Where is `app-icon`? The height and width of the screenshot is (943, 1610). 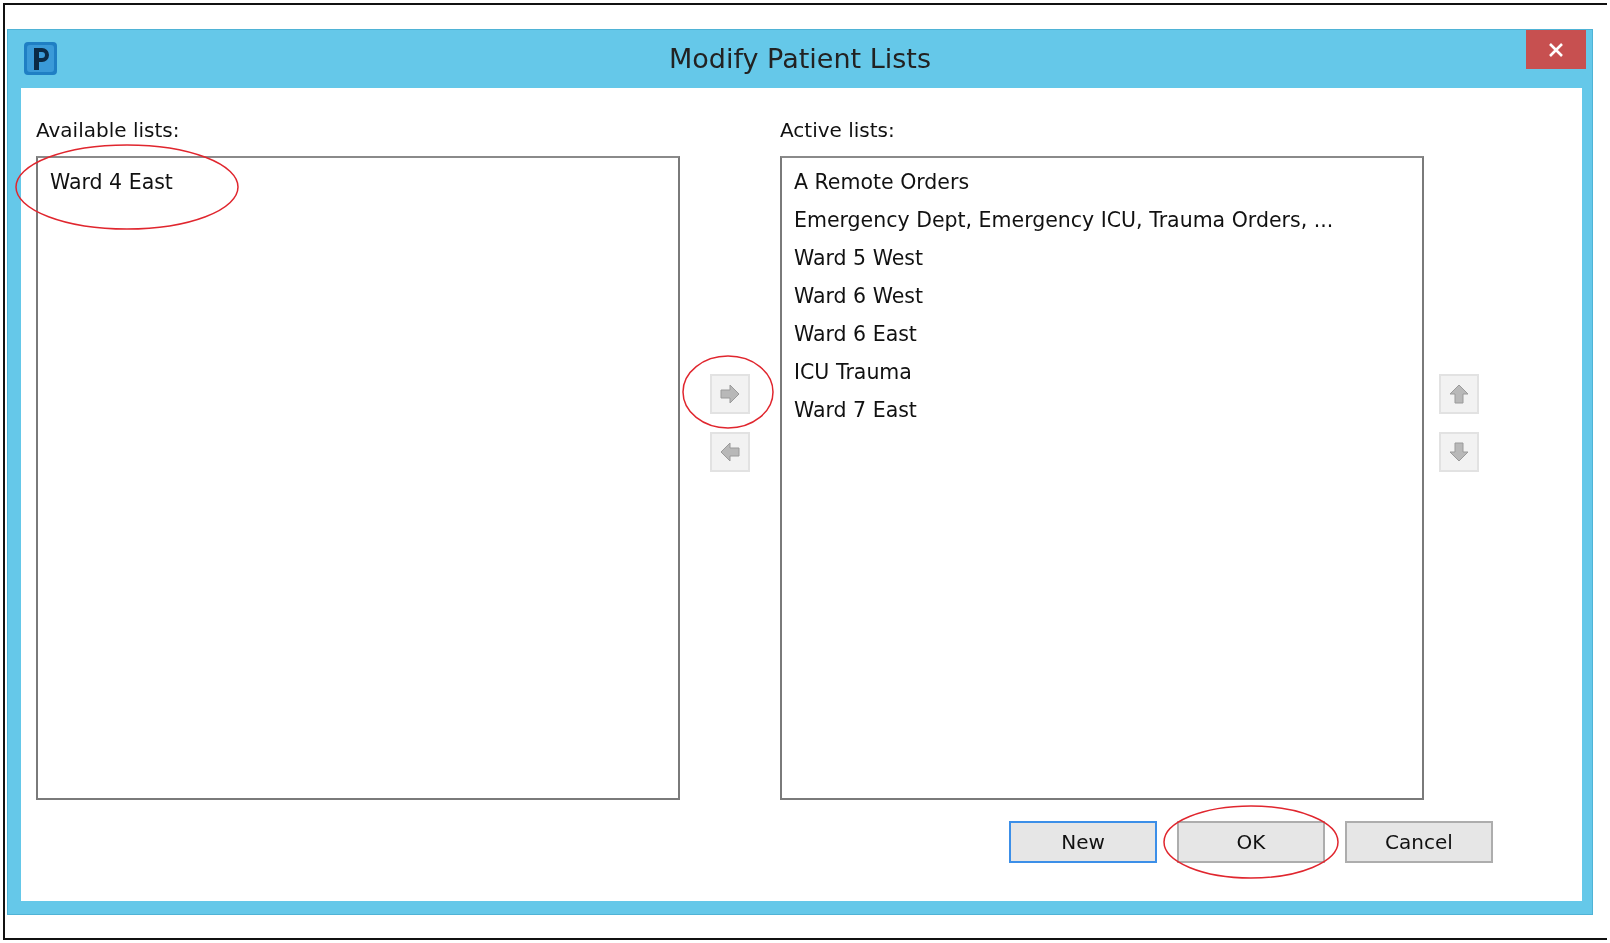 app-icon is located at coordinates (40, 58).